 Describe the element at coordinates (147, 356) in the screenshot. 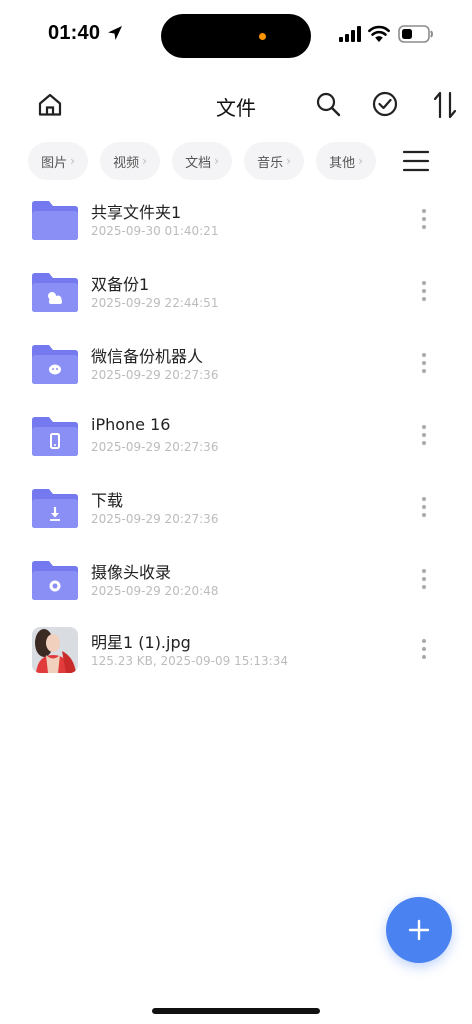

I see `file-name: 微信备份机器人` at that location.